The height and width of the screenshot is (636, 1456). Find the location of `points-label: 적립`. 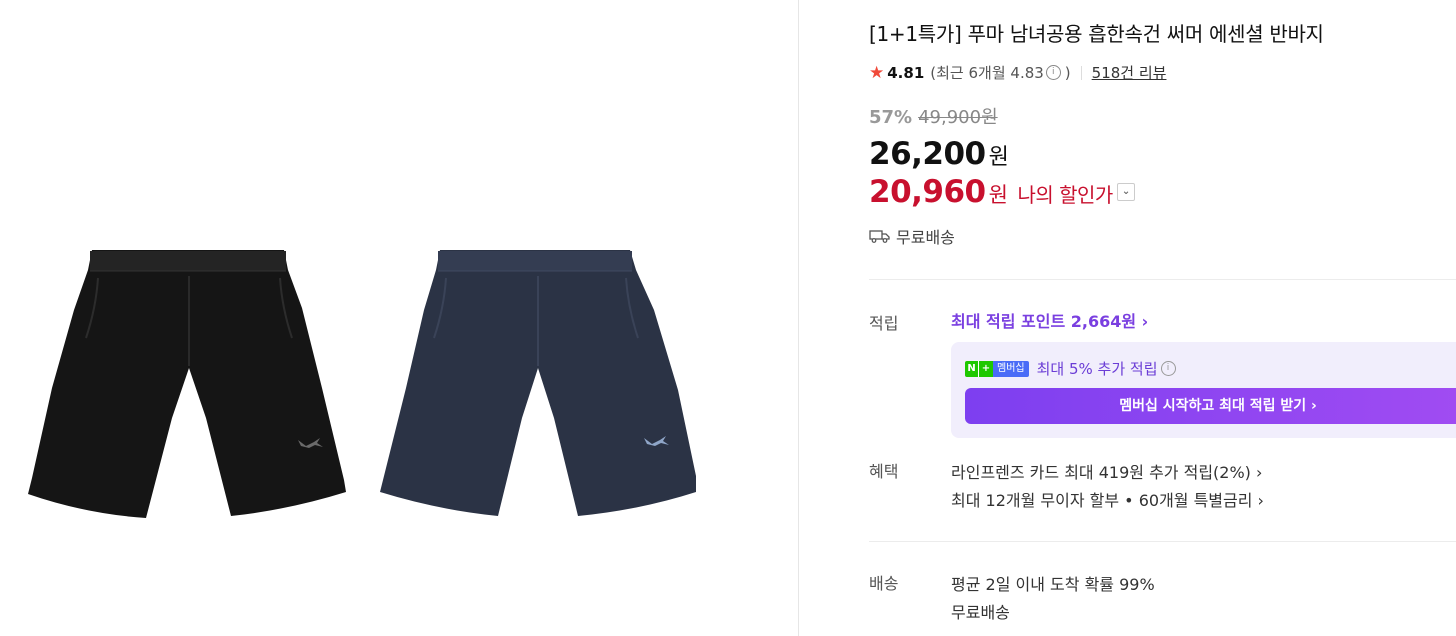

points-label: 적립 is located at coordinates (884, 323).